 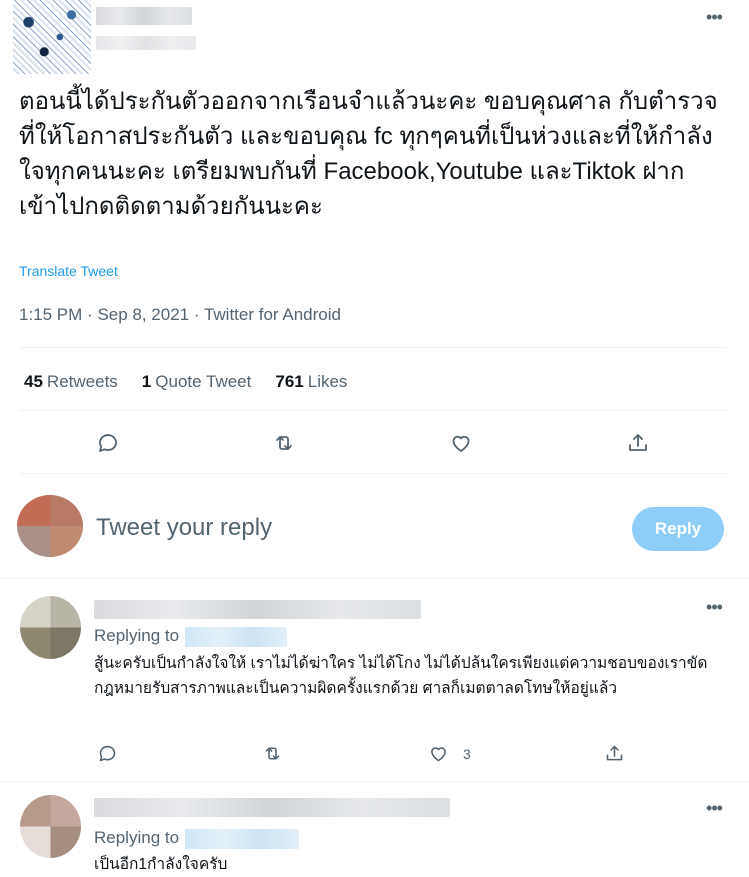 What do you see at coordinates (161, 864) in the screenshot?
I see `reply-text: เป็นอีก1กำลังใจครับ` at bounding box center [161, 864].